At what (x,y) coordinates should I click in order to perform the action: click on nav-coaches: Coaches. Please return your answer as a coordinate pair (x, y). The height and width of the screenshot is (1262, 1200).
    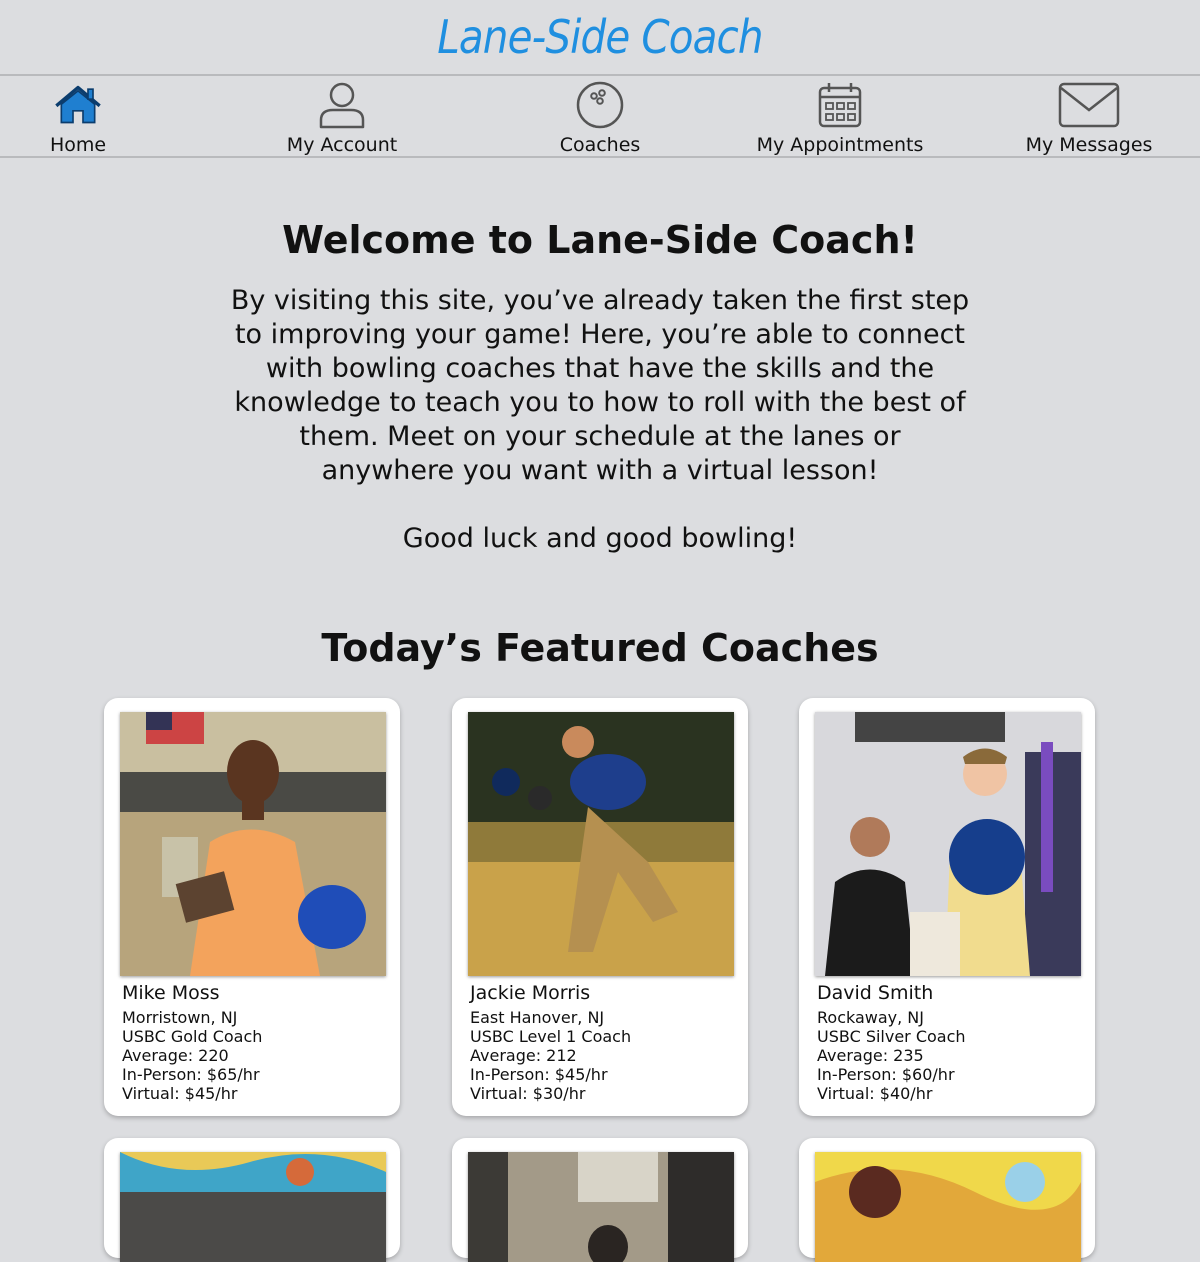
    Looking at the image, I should click on (600, 117).